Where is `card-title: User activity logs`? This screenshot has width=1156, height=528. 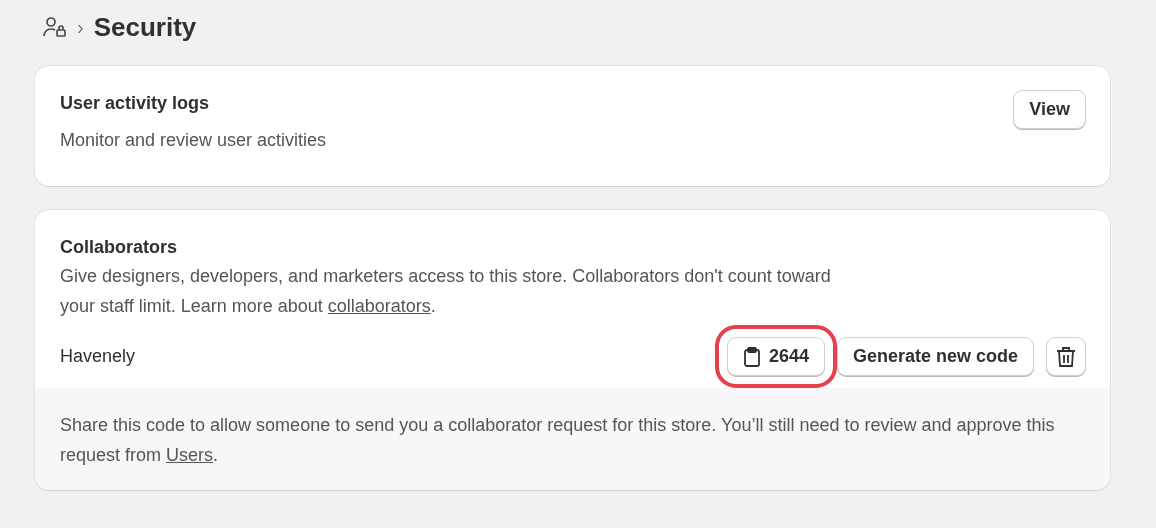
card-title: User activity logs is located at coordinates (135, 103).